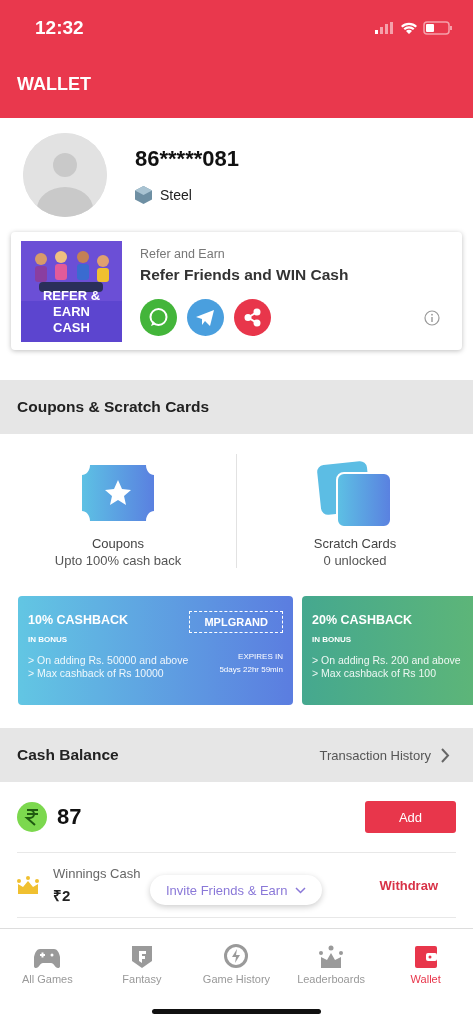 The height and width of the screenshot is (1024, 473). What do you see at coordinates (301, 890) in the screenshot?
I see `chevron-down-icon` at bounding box center [301, 890].